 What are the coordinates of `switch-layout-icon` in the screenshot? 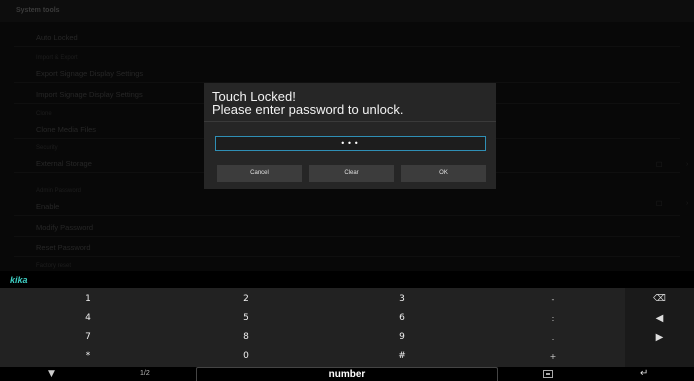 It's located at (548, 374).